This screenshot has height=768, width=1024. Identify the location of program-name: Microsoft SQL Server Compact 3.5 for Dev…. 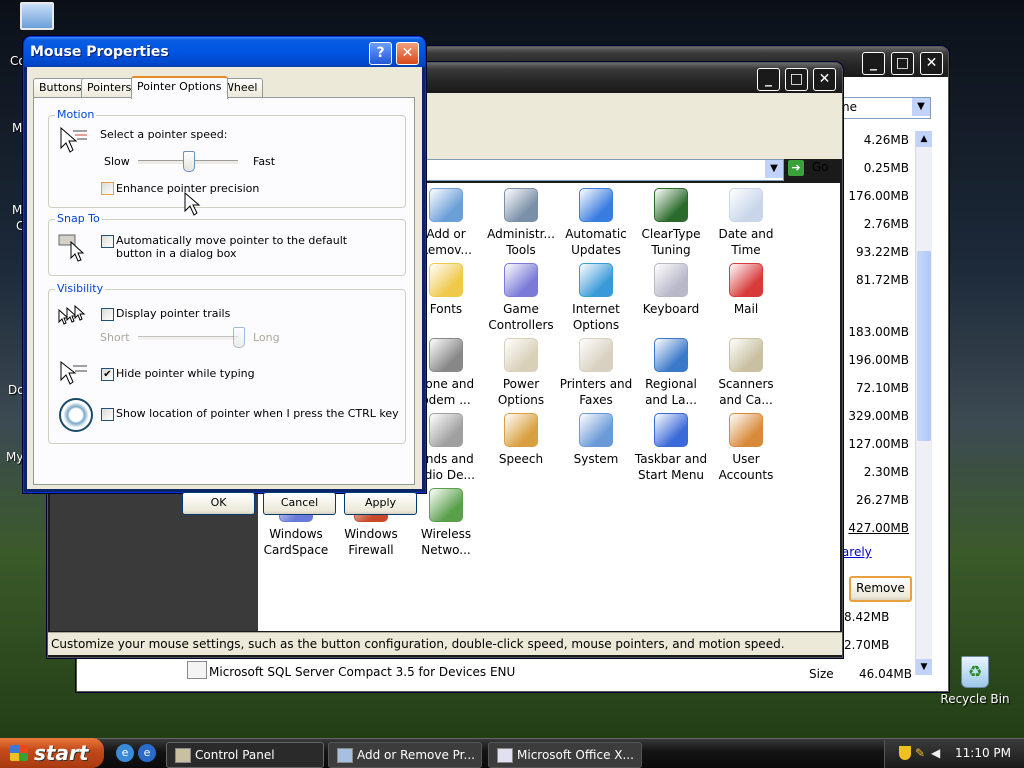
(362, 672).